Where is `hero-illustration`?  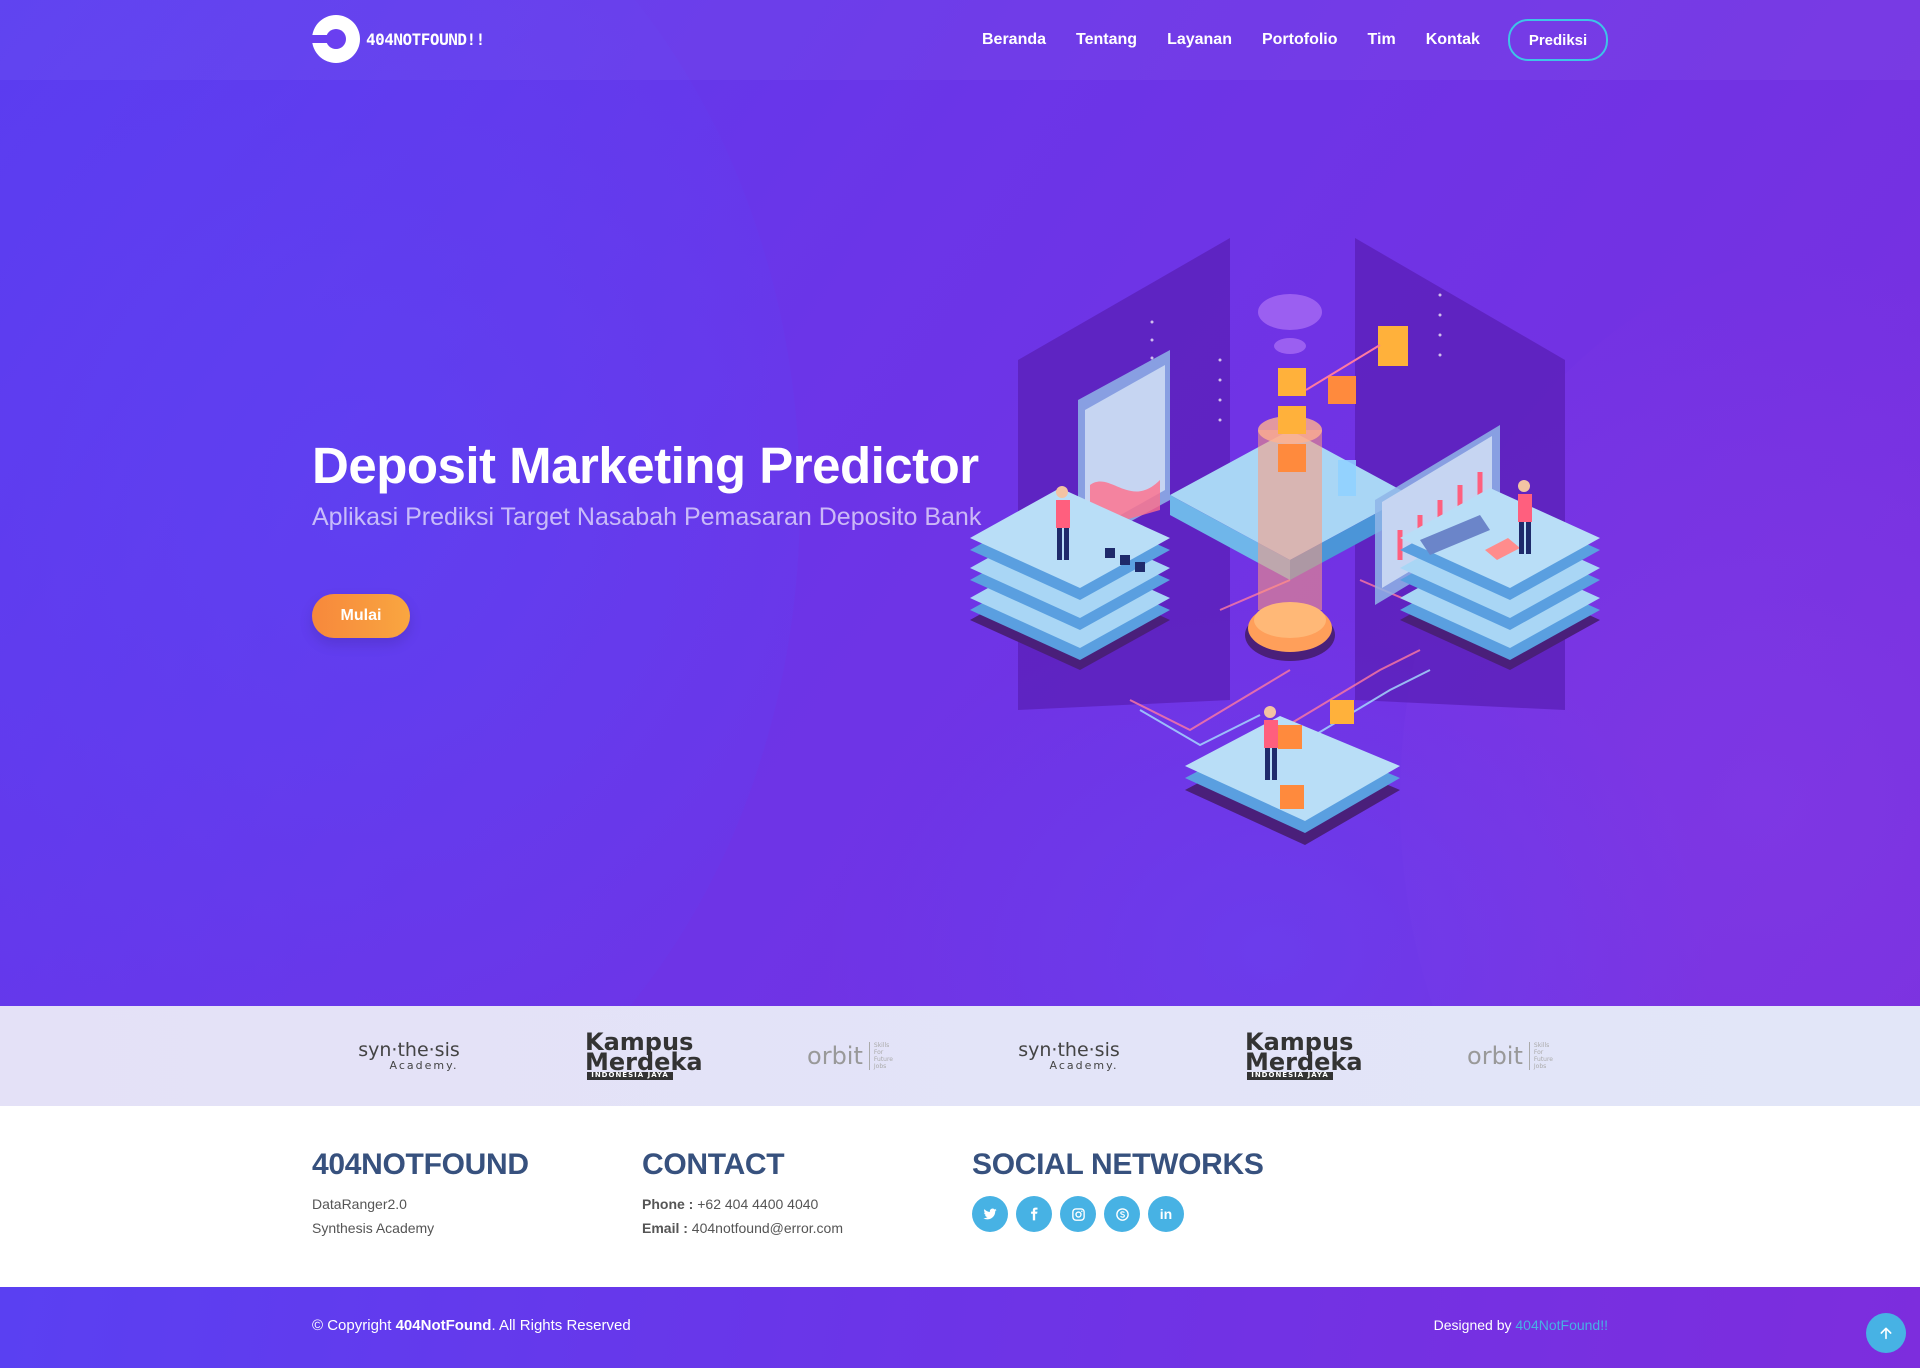
hero-illustration is located at coordinates (1285, 541).